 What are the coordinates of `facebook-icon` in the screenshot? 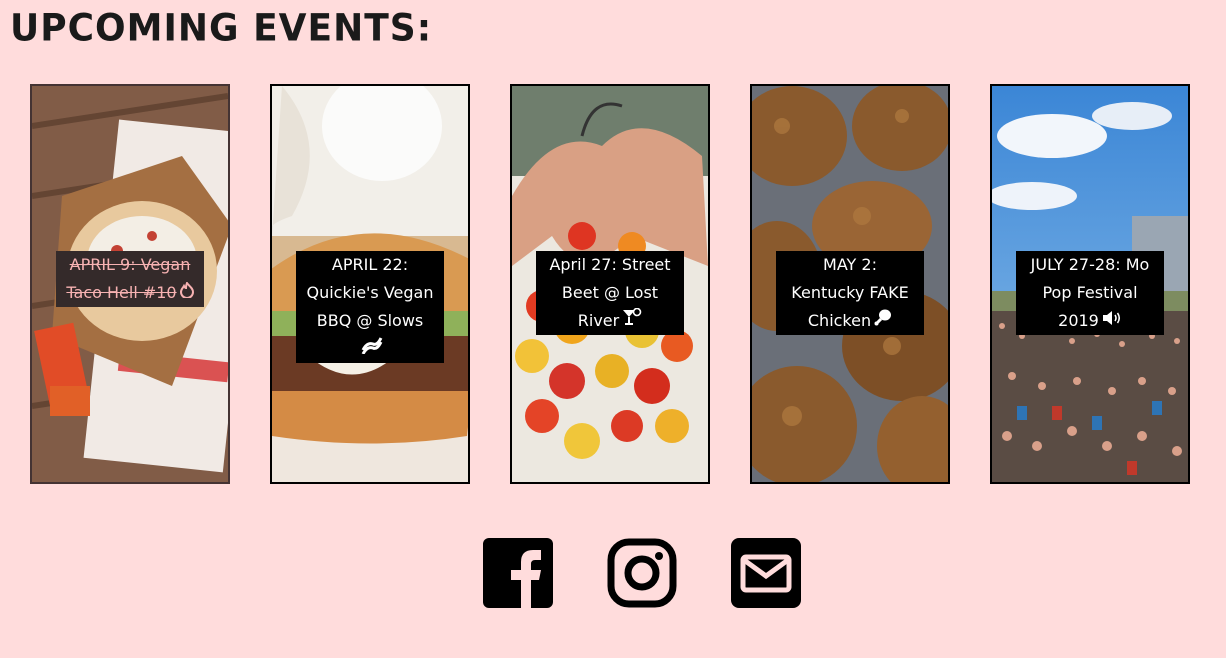 It's located at (518, 573).